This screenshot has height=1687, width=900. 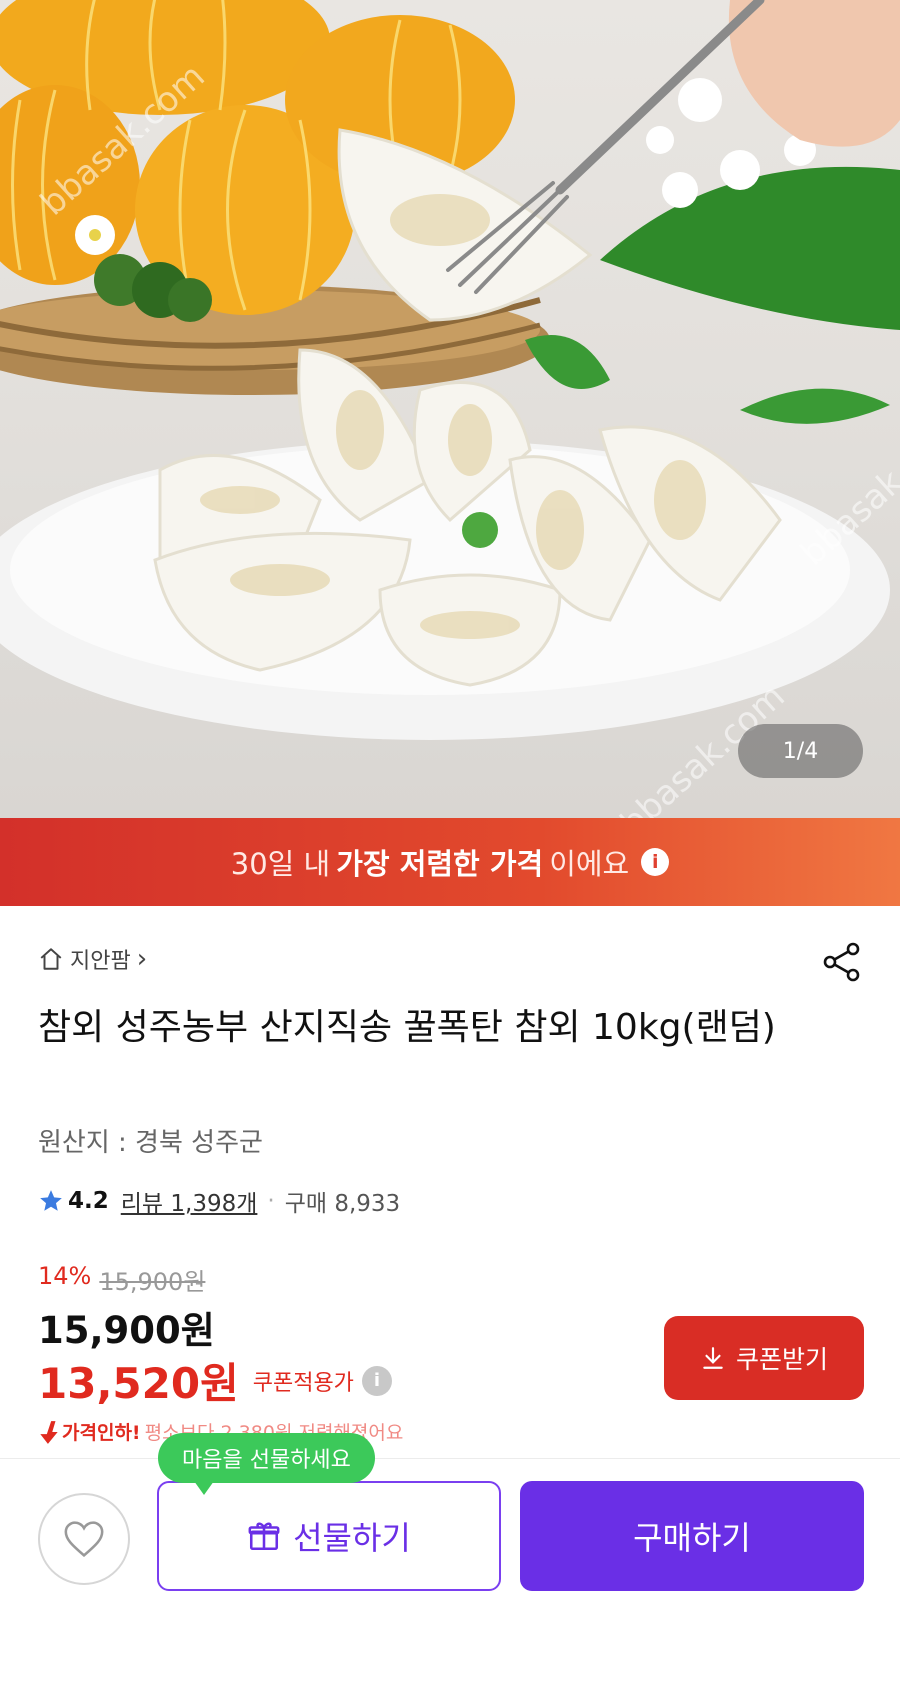 What do you see at coordinates (842, 962) in the screenshot?
I see `share-icon` at bounding box center [842, 962].